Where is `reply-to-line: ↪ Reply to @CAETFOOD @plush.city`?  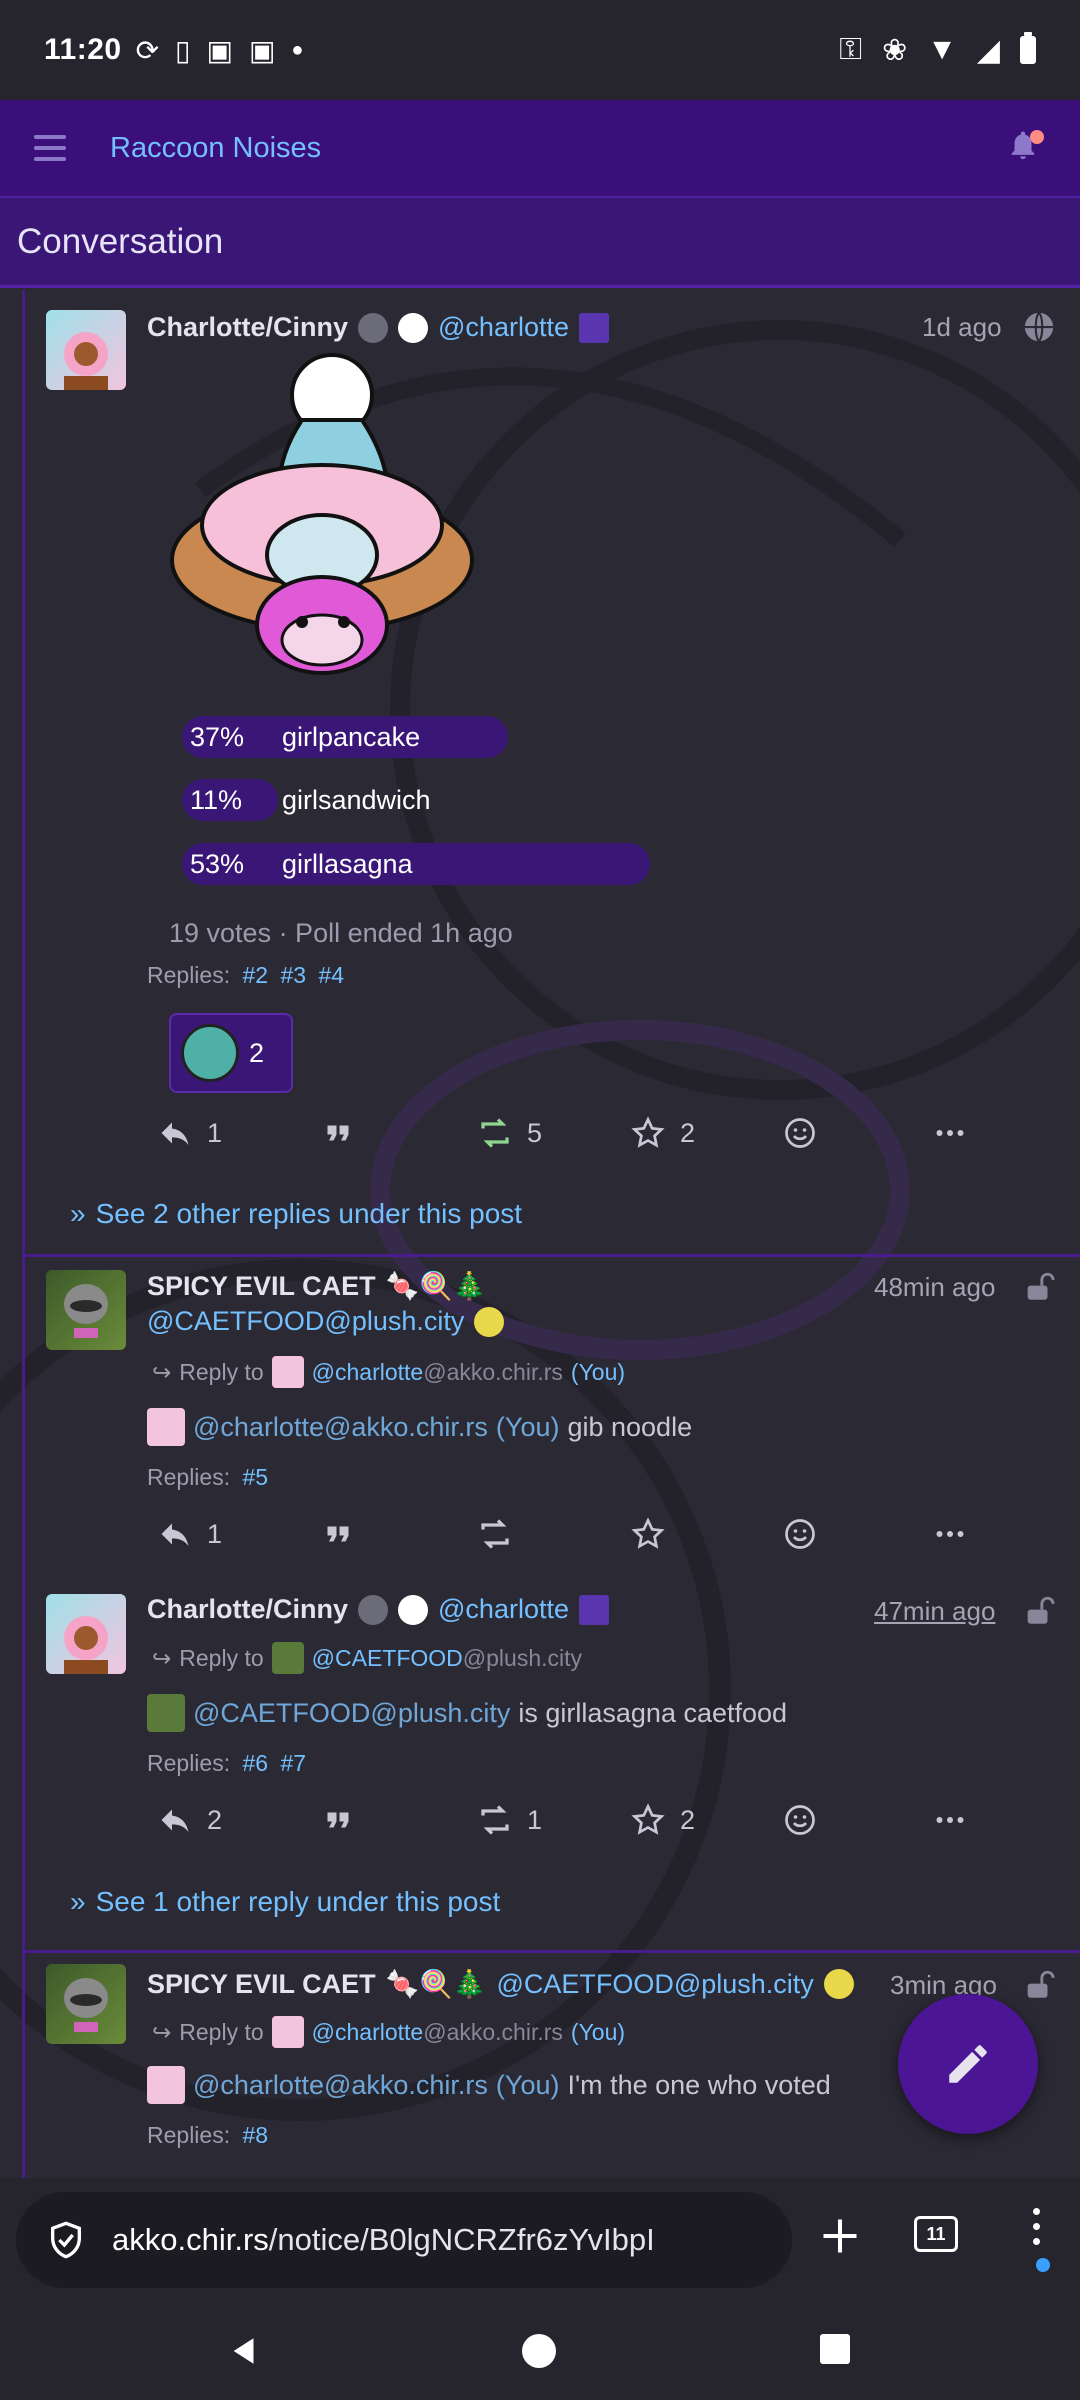
reply-to-line: ↪ Reply to @CAETFOOD @plush.city is located at coordinates (367, 1658).